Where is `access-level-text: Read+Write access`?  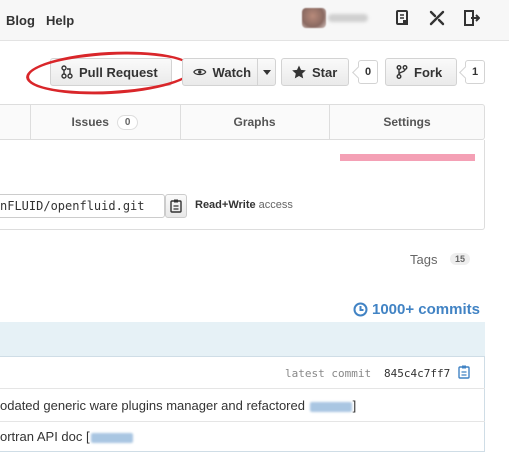 access-level-text: Read+Write access is located at coordinates (244, 205).